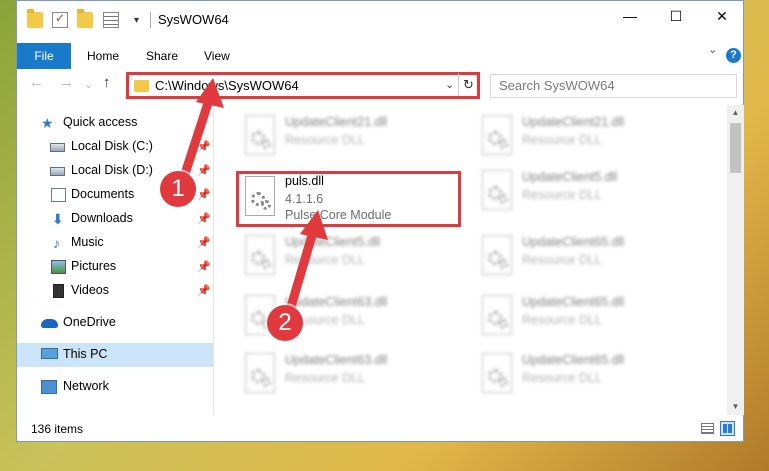  What do you see at coordinates (217, 56) in the screenshot?
I see `tab-view: View` at bounding box center [217, 56].